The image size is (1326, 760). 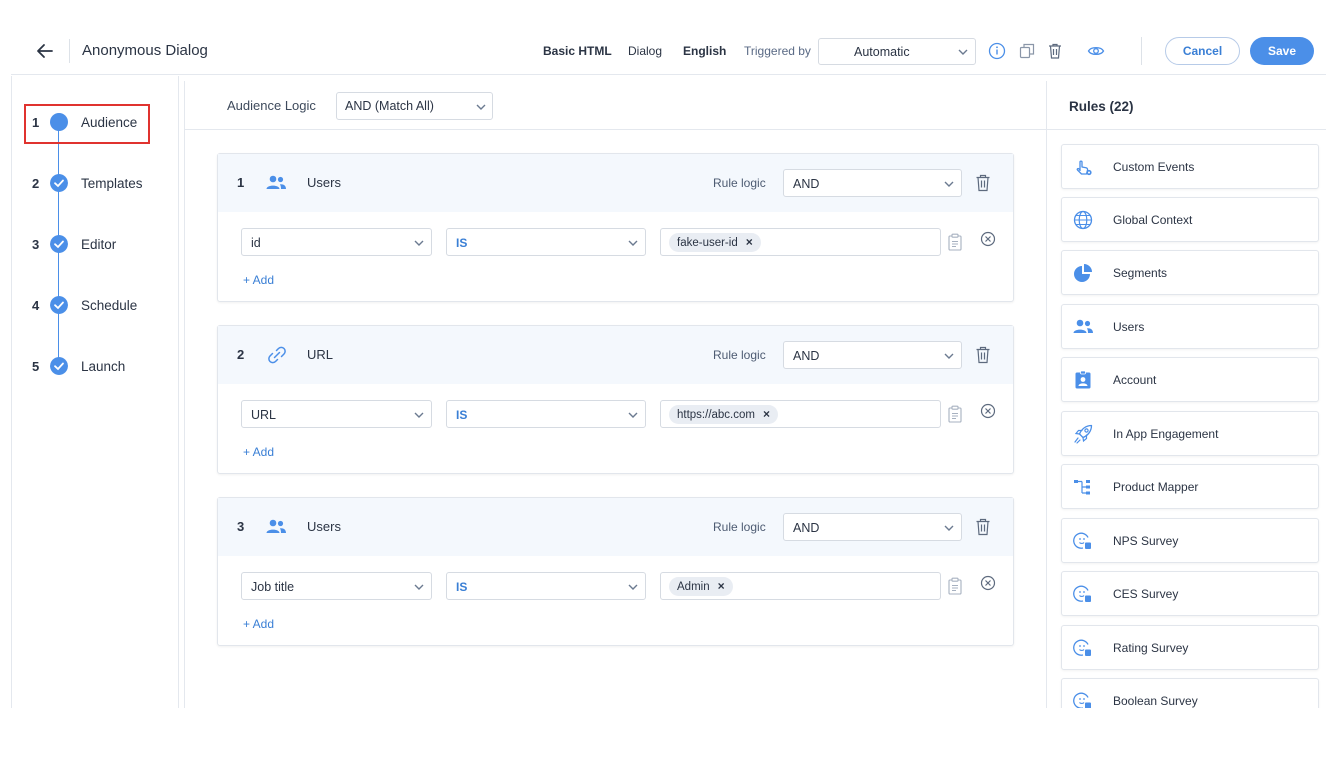 I want to click on rule-item-product-mapper: Product Mapper, so click(x=1190, y=486).